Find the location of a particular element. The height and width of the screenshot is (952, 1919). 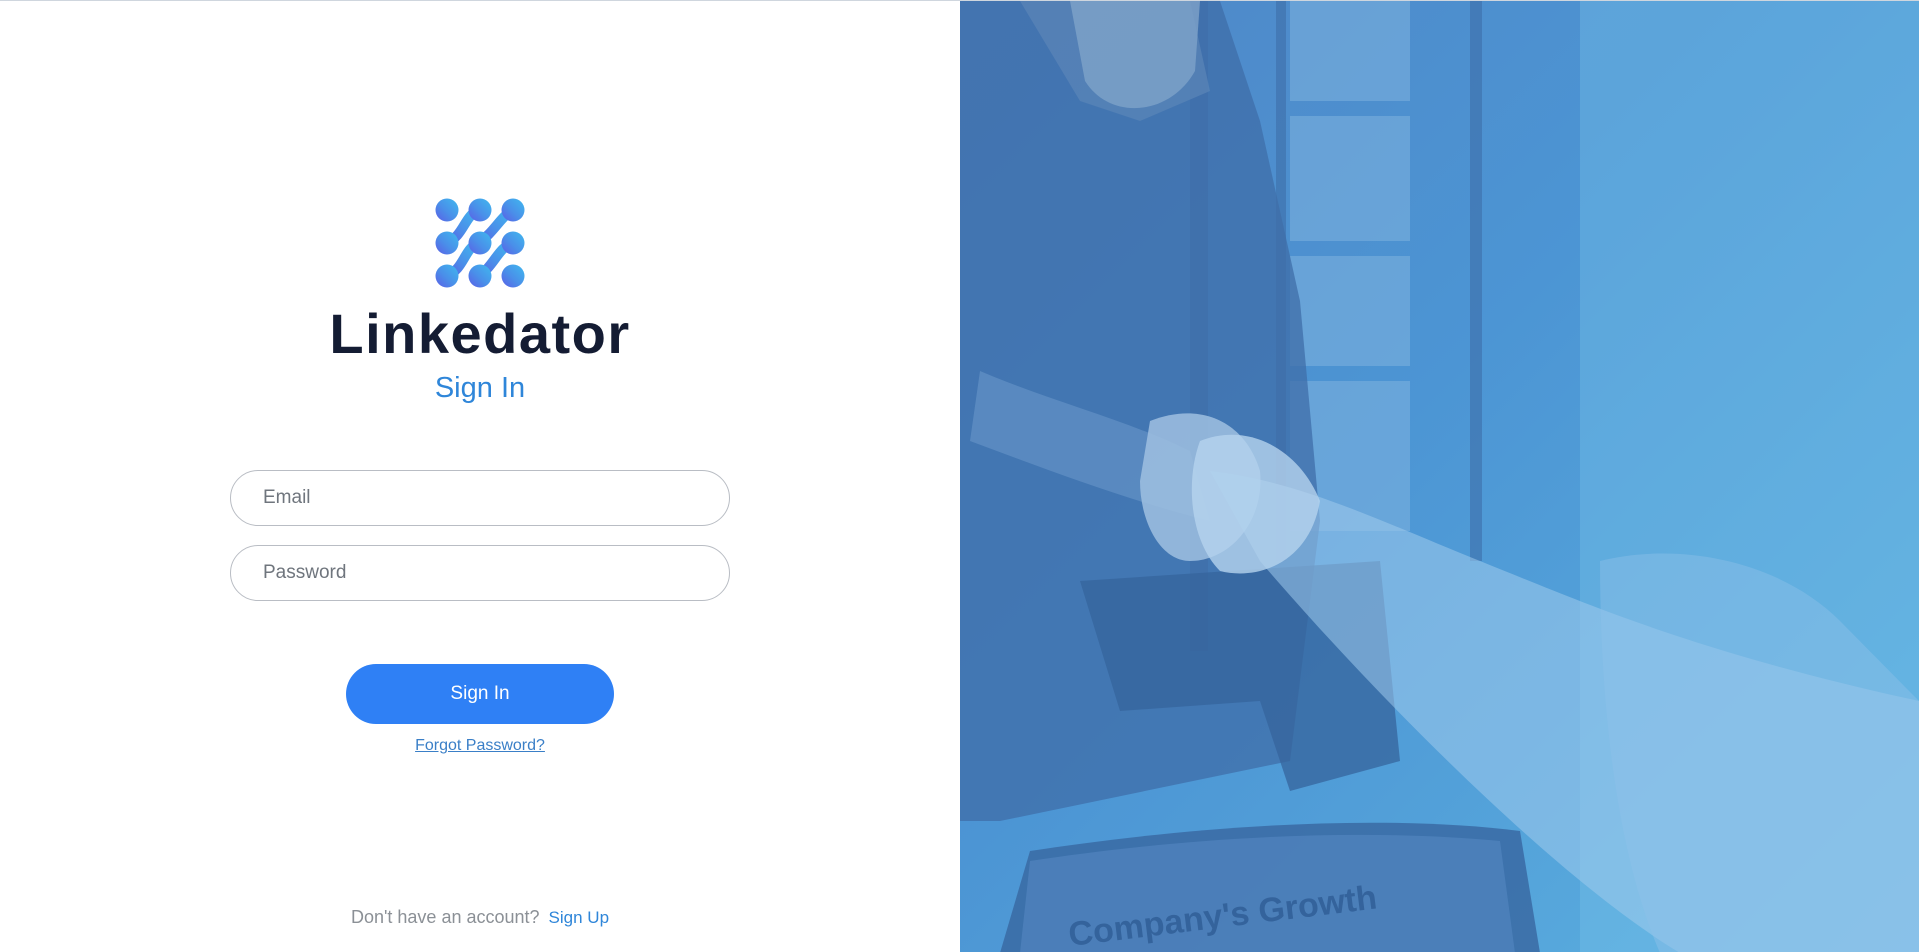

forgot-password-link: Forgot Password? is located at coordinates (480, 745).